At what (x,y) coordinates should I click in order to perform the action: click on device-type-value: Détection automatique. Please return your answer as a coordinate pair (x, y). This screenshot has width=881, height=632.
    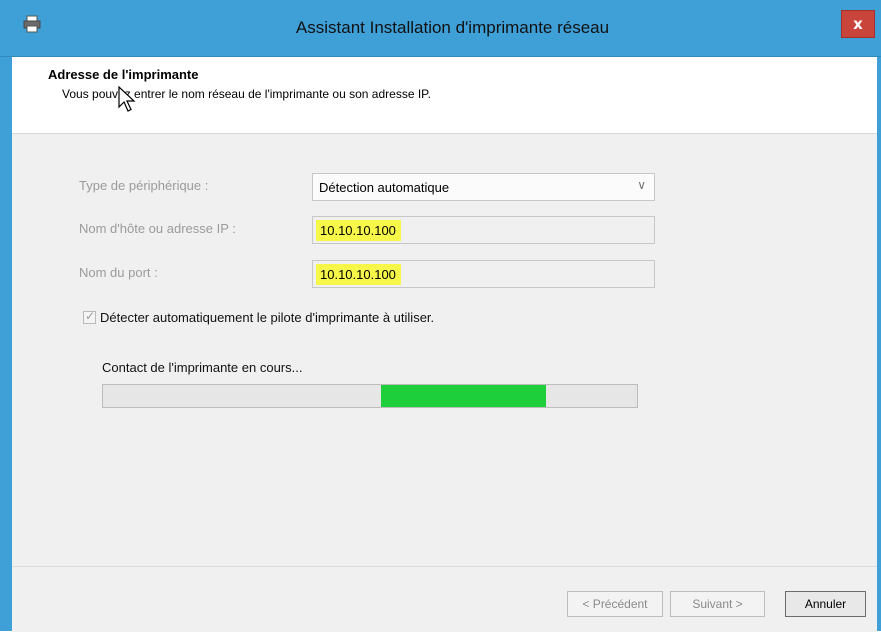
    Looking at the image, I should click on (384, 187).